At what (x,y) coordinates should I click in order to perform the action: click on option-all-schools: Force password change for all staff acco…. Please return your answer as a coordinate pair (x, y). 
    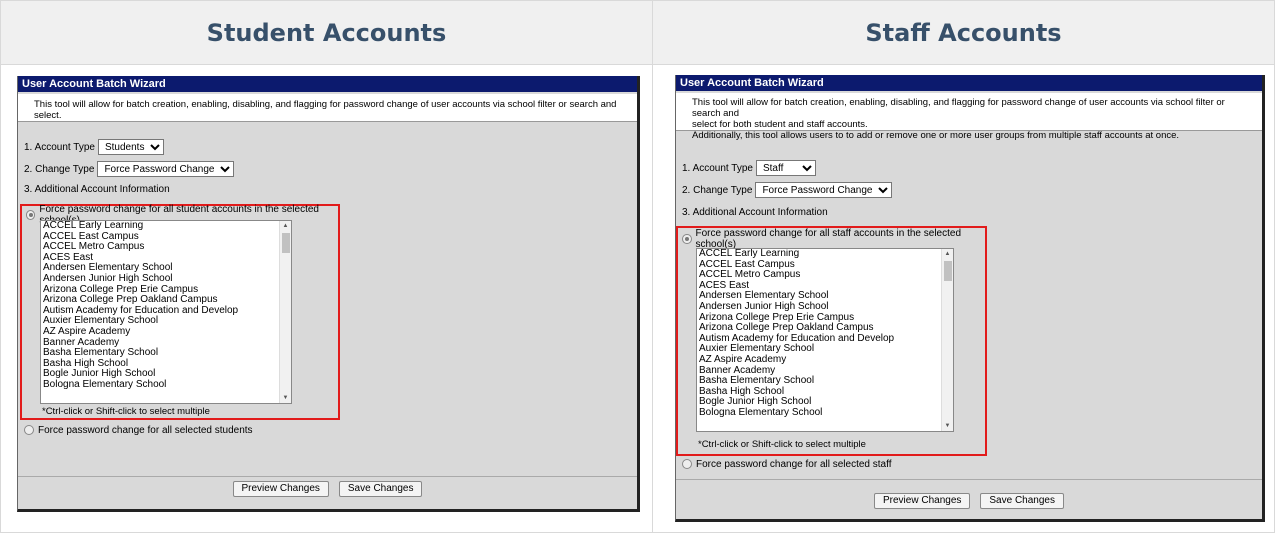
    Looking at the image, I should click on (833, 239).